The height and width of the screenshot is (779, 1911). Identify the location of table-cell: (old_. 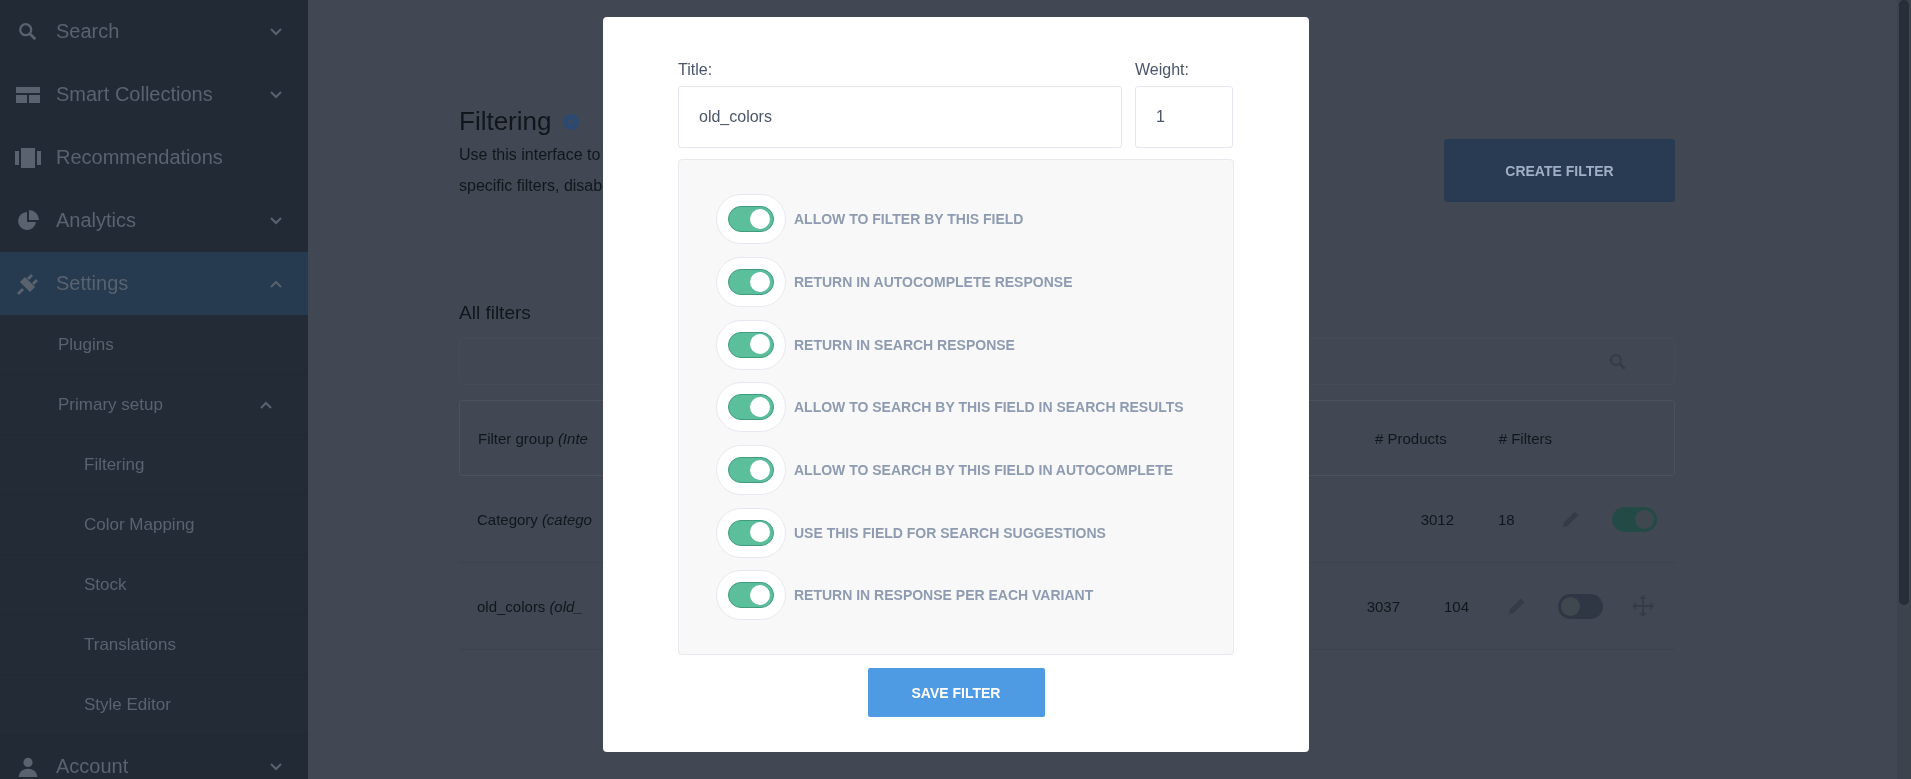
(566, 606).